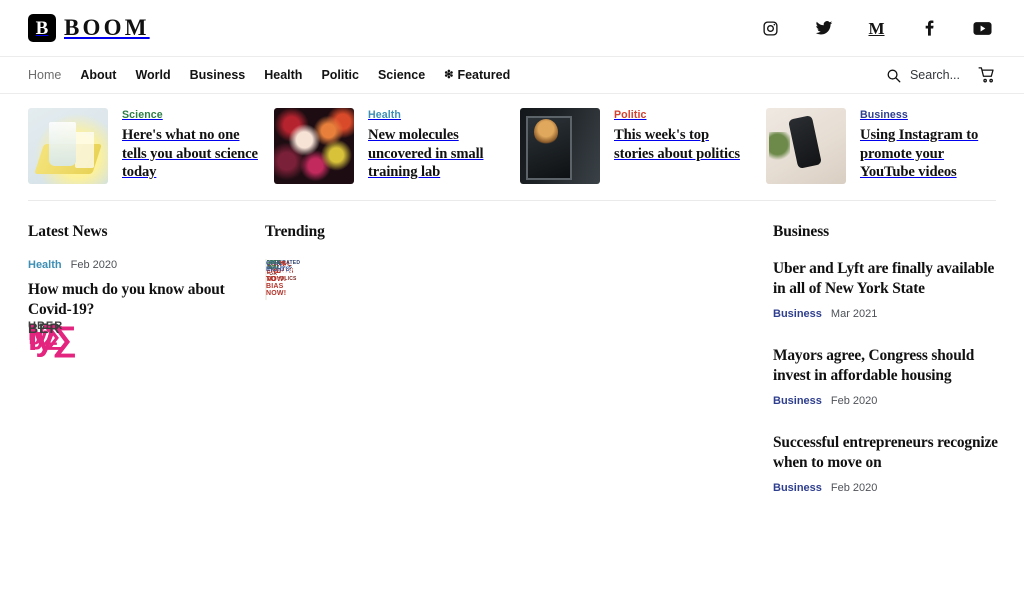  I want to click on site-logo: B BOOM, so click(89, 28).